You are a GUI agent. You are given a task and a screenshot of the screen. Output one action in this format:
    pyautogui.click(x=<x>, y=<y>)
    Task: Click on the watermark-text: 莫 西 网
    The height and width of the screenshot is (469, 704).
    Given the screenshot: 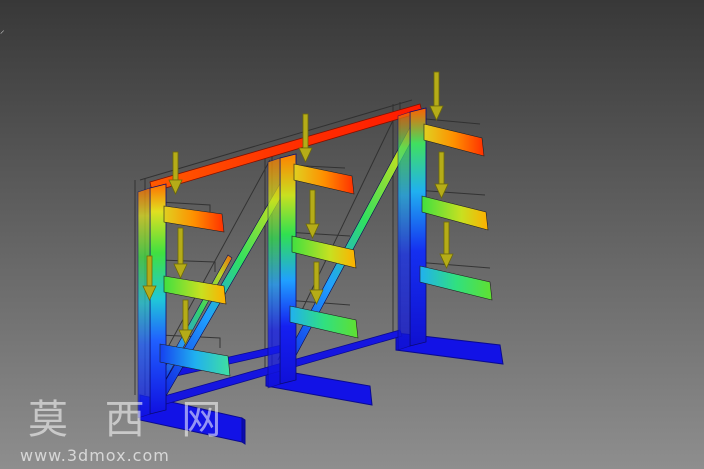 What is the action you would take?
    pyautogui.click(x=131, y=420)
    